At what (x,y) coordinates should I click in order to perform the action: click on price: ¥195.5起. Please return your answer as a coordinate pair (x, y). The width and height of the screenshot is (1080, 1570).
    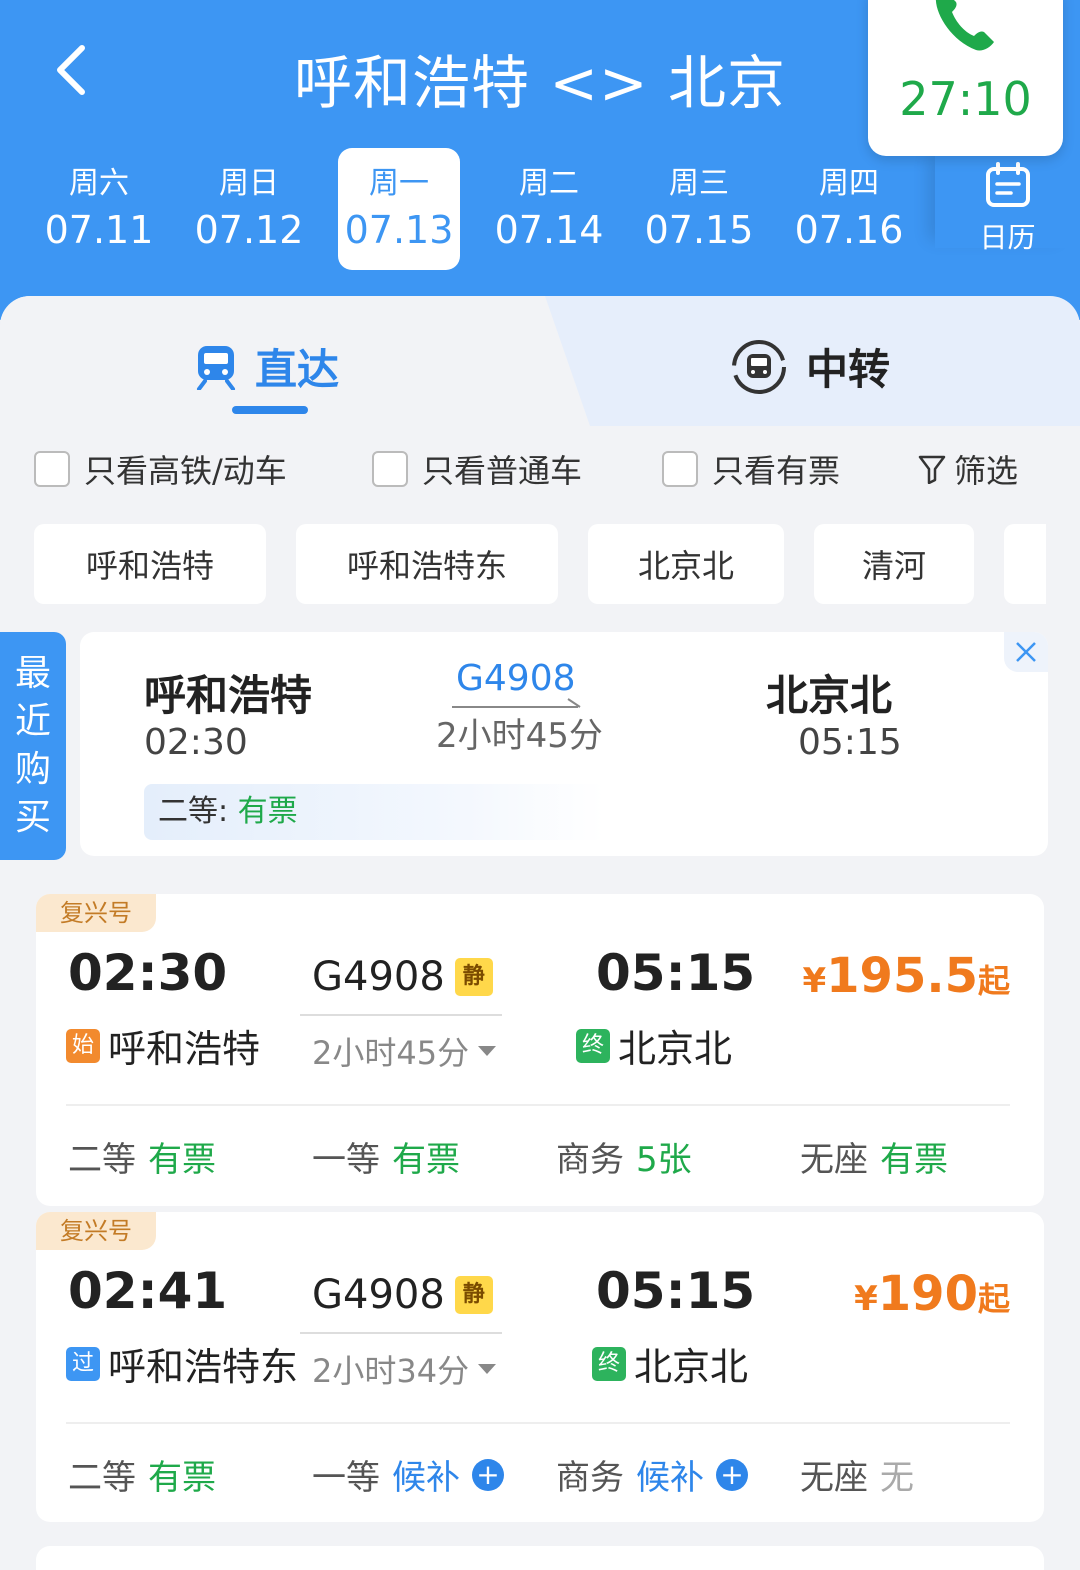
    Looking at the image, I should click on (906, 976).